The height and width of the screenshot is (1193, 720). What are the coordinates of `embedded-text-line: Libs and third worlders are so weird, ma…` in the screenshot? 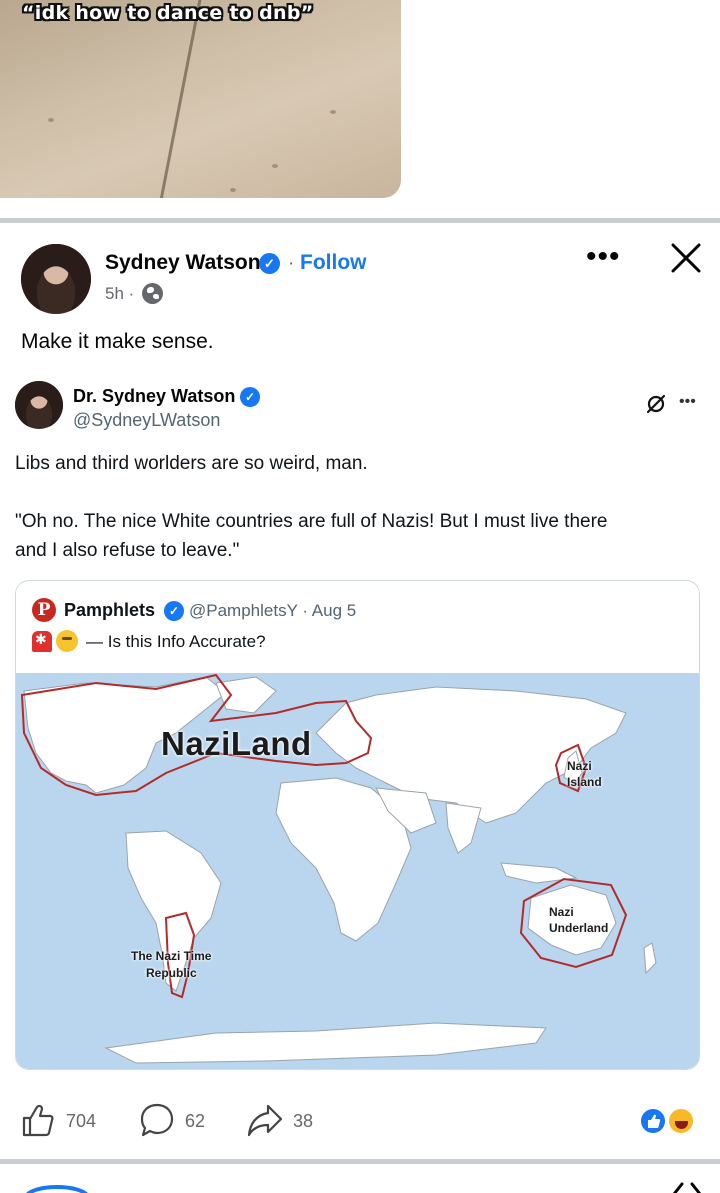 It's located at (191, 463).